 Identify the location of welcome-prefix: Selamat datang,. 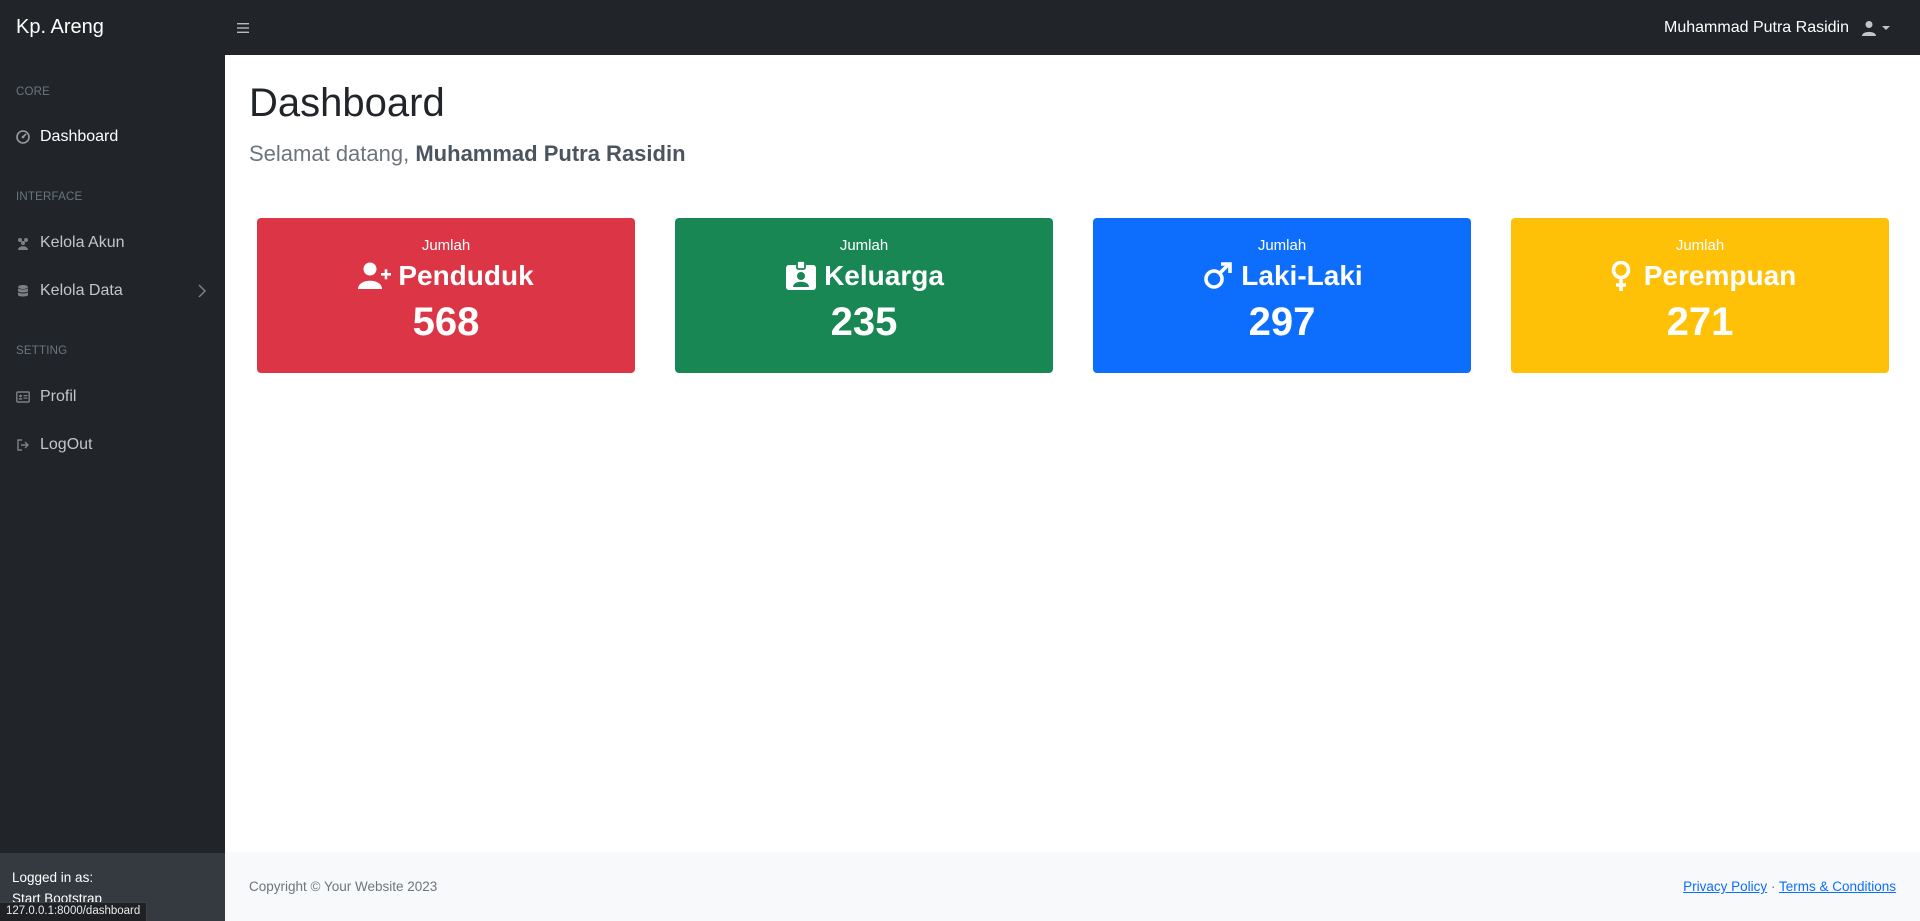
(329, 153).